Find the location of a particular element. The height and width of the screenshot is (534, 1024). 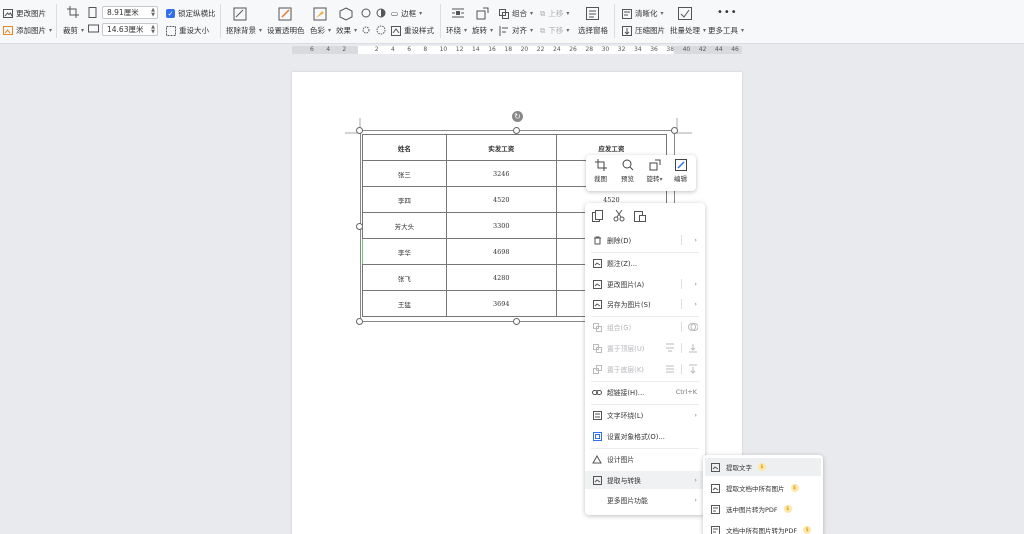

menu-item-design-picture: 设计图片 is located at coordinates (645, 459).